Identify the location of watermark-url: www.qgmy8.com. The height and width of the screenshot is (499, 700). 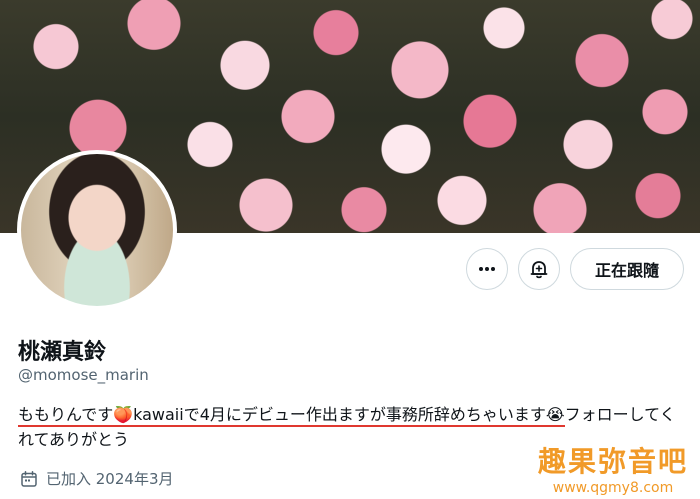
(613, 488).